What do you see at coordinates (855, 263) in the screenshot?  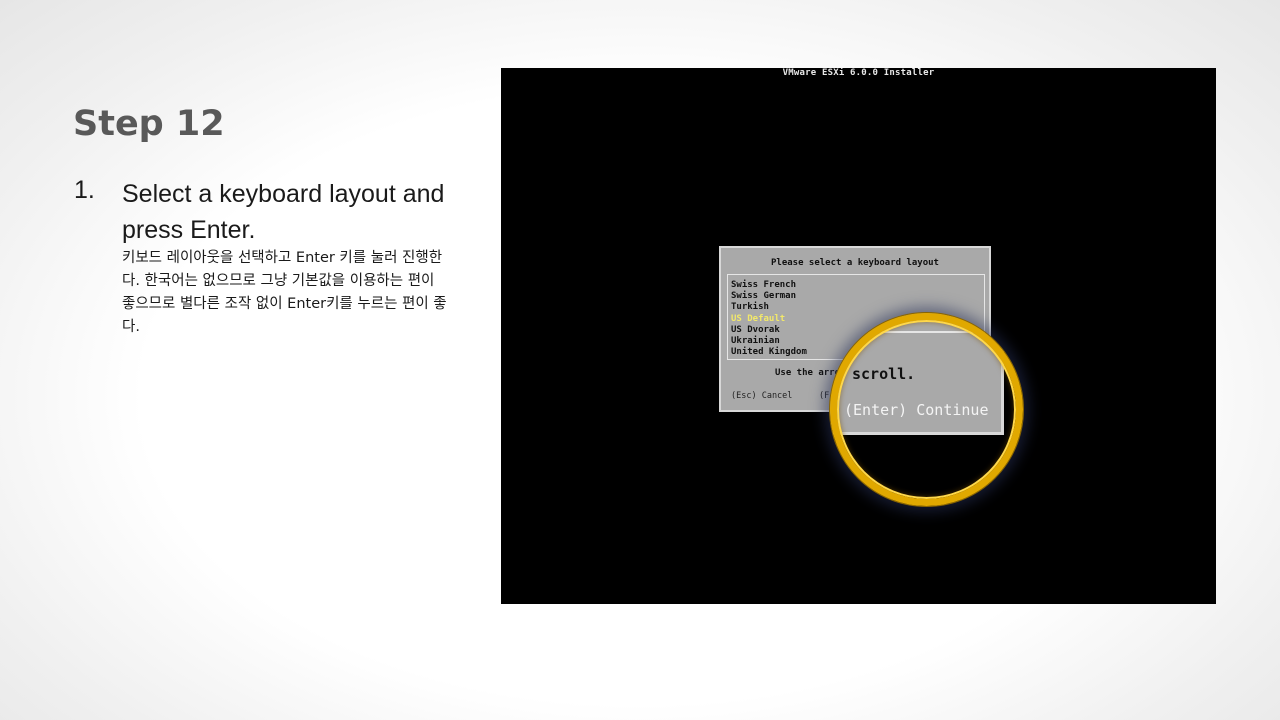 I see `dialog-title: Please select a keyboard layout` at bounding box center [855, 263].